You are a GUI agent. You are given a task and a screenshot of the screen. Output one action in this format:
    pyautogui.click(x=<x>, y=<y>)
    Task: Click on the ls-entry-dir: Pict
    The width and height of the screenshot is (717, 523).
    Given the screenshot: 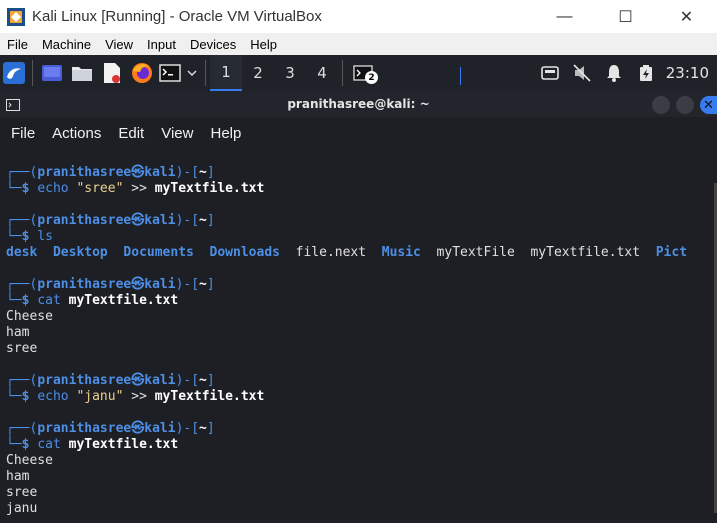 What is the action you would take?
    pyautogui.click(x=671, y=252)
    